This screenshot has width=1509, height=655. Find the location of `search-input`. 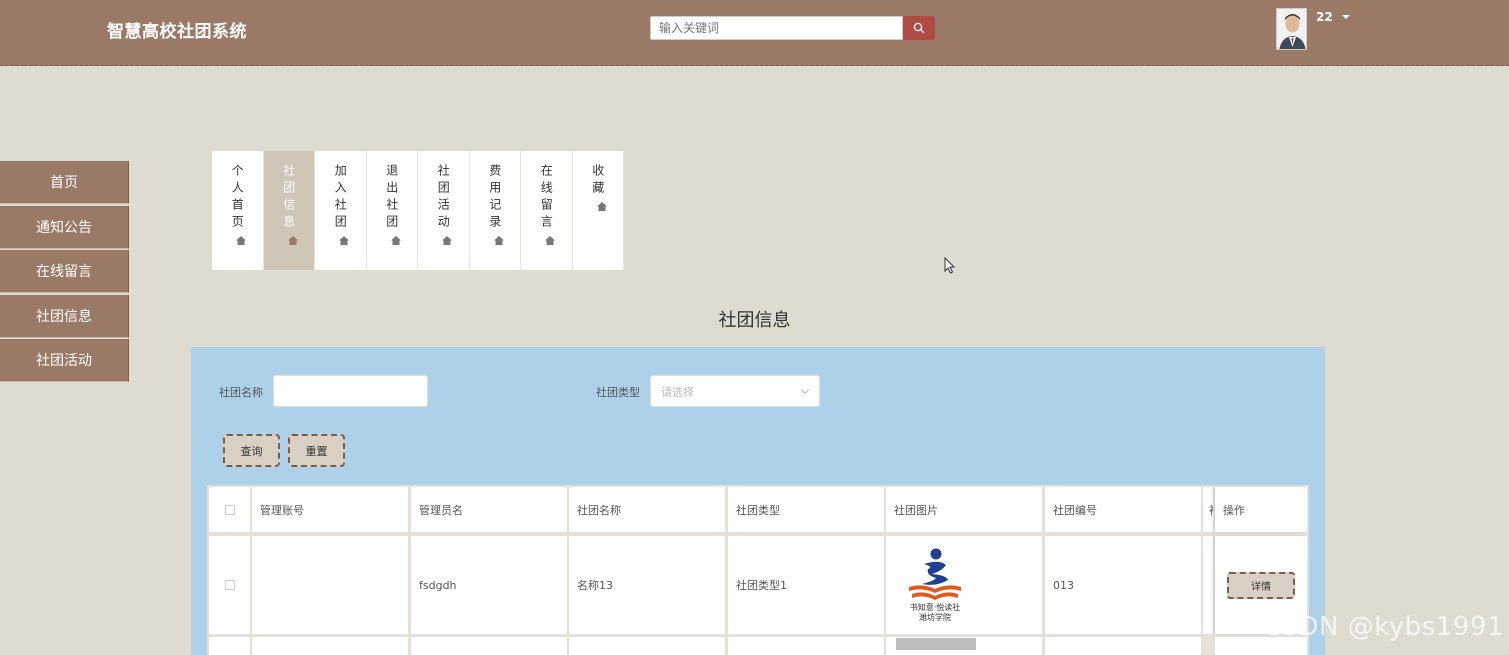

search-input is located at coordinates (776, 28).